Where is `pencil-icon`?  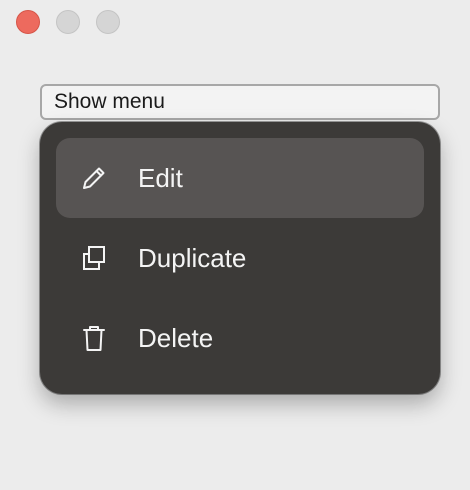 pencil-icon is located at coordinates (94, 178).